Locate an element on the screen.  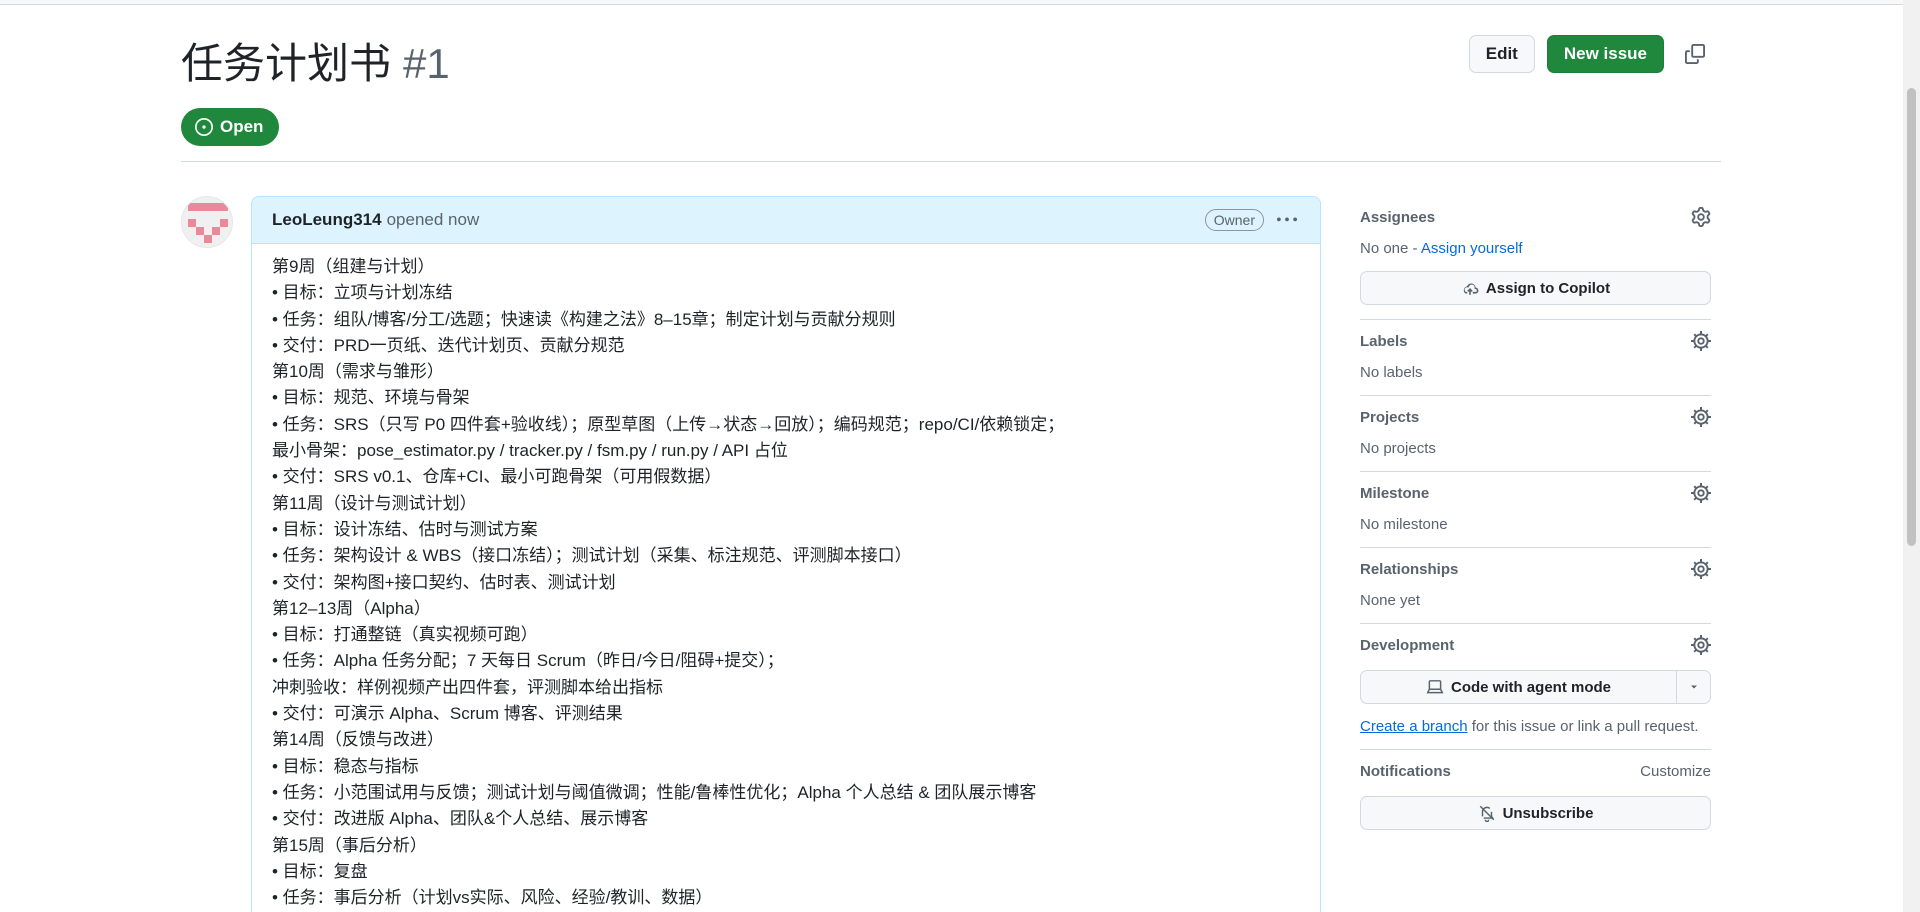
notifications-section: Notifications Customize Unsubscribe is located at coordinates (1535, 797).